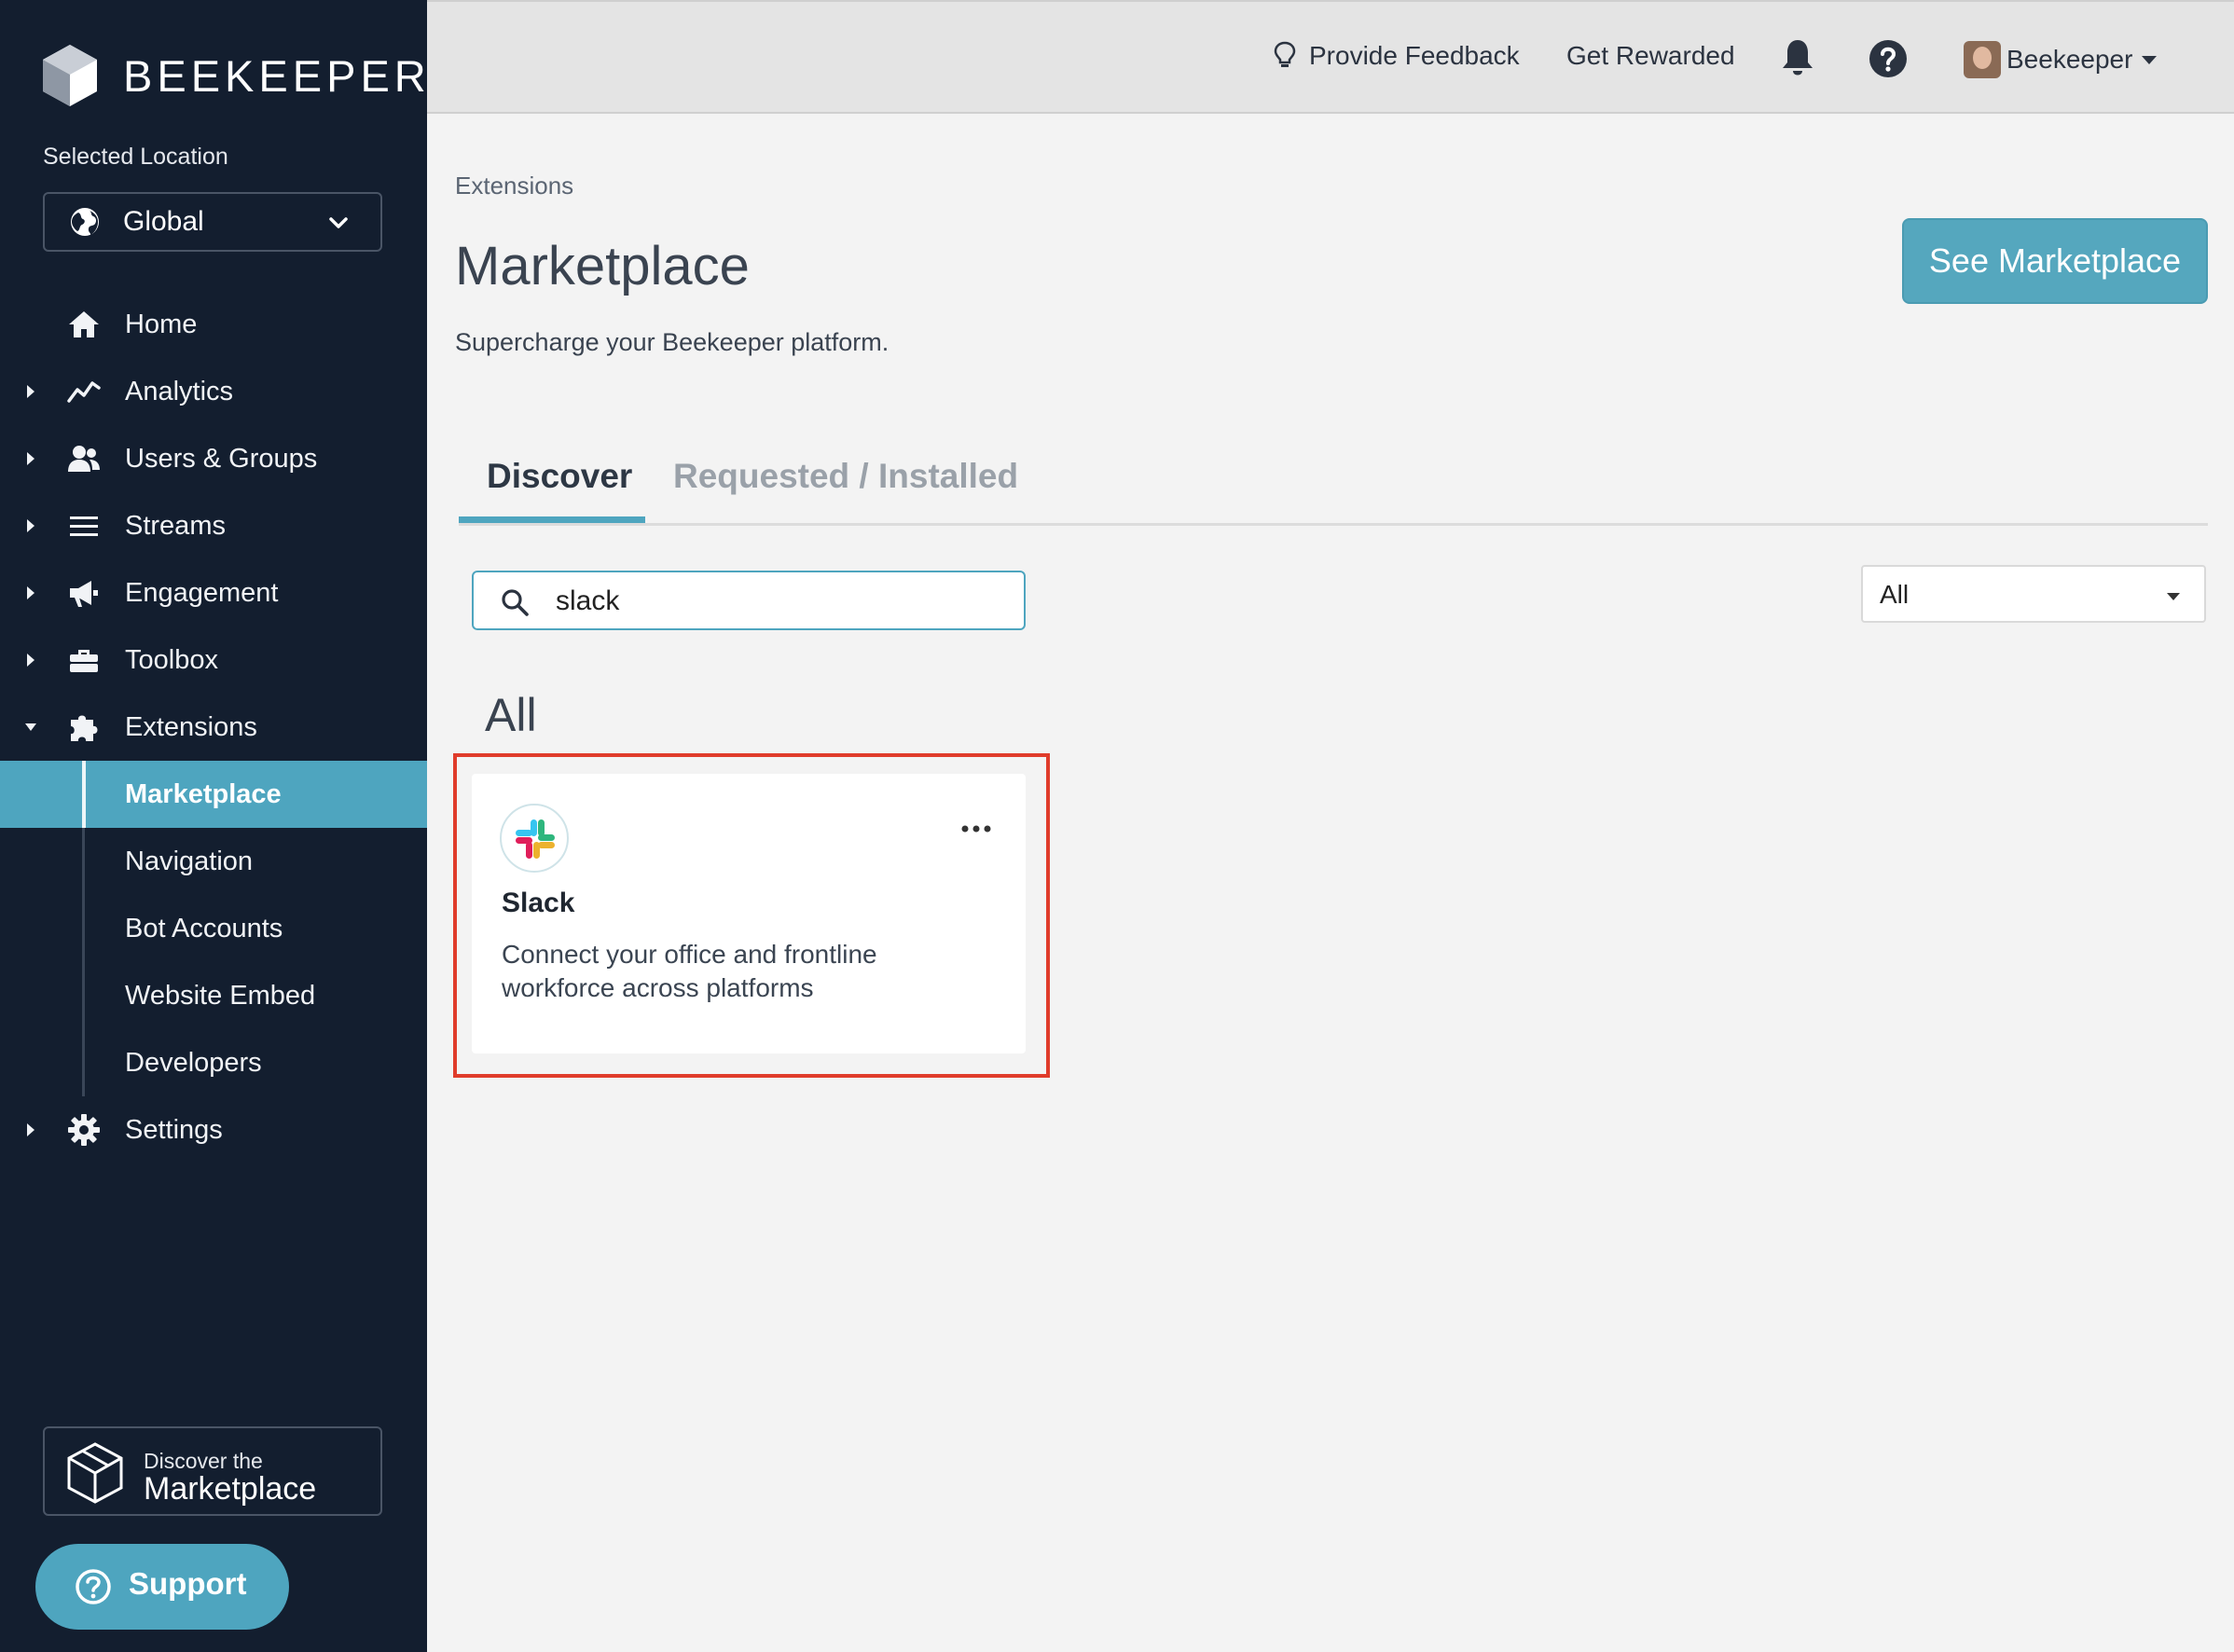 The height and width of the screenshot is (1652, 2234). I want to click on get-rewarded-link: Get Rewarded, so click(1651, 56).